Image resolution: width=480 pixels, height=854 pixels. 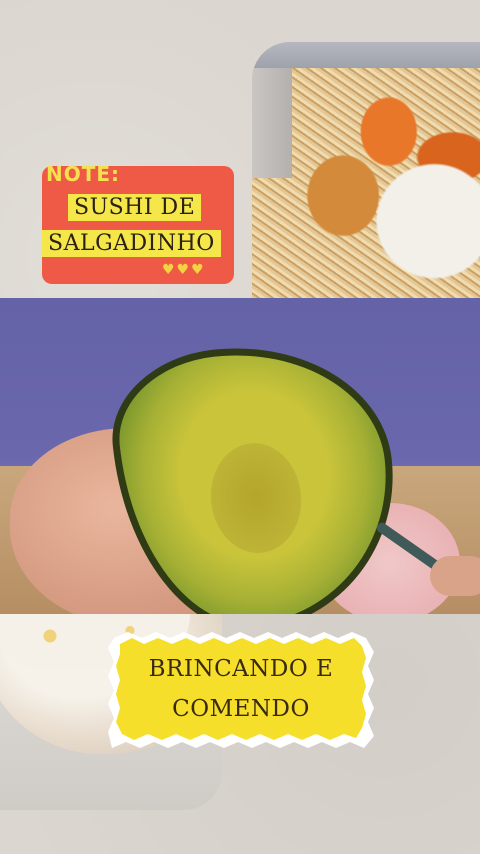 What do you see at coordinates (135, 207) in the screenshot?
I see `title-line-1: SUSHI DE` at bounding box center [135, 207].